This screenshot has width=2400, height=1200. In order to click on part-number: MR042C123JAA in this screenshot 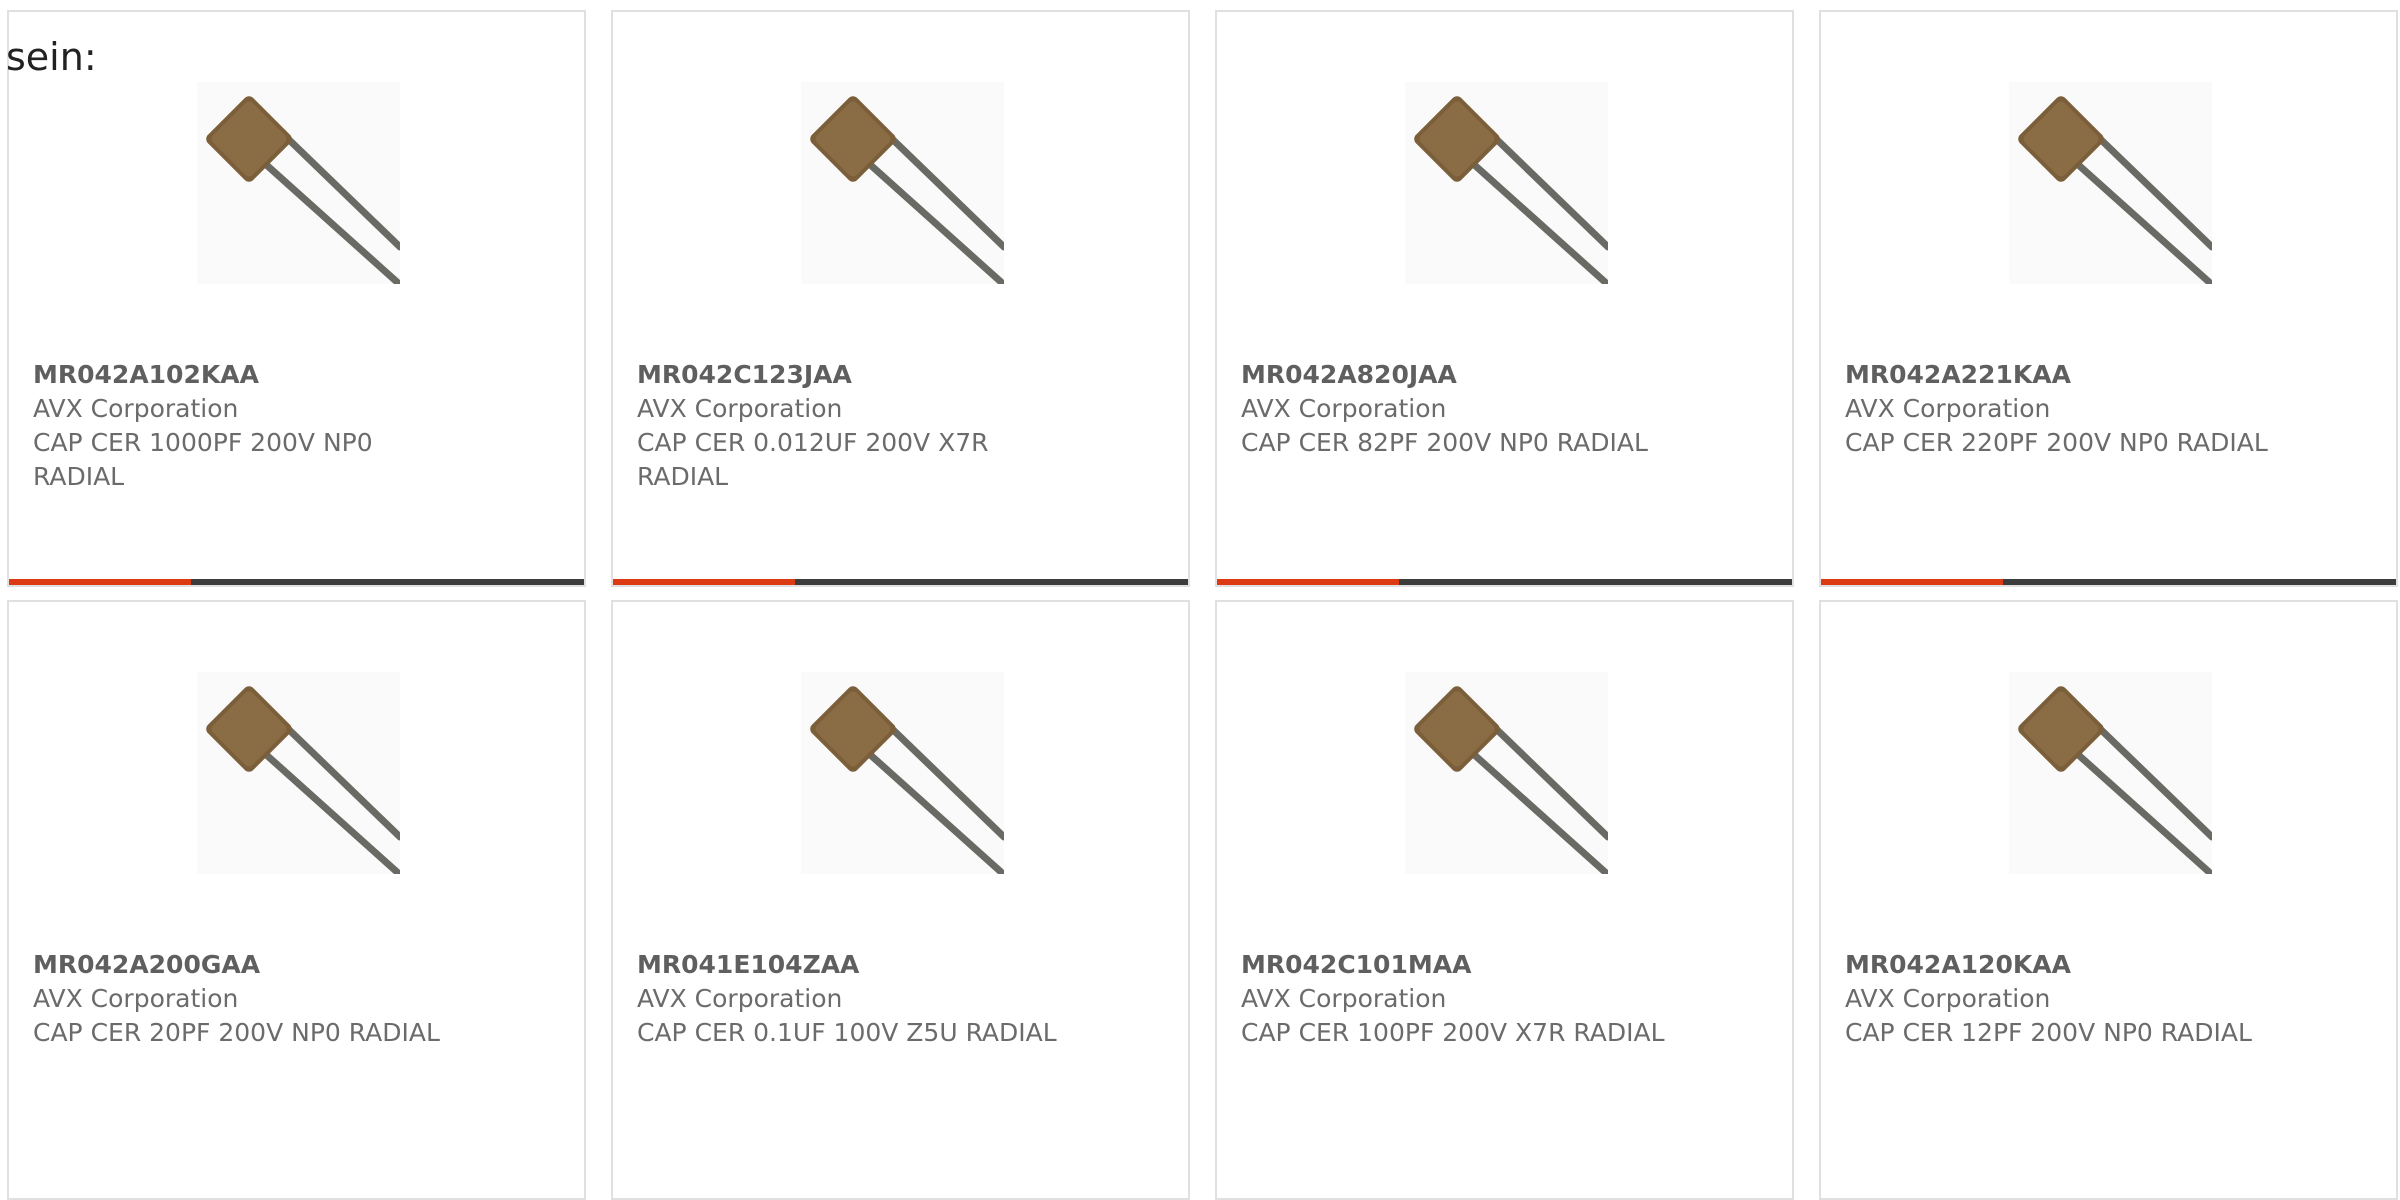, I will do `click(852, 375)`.